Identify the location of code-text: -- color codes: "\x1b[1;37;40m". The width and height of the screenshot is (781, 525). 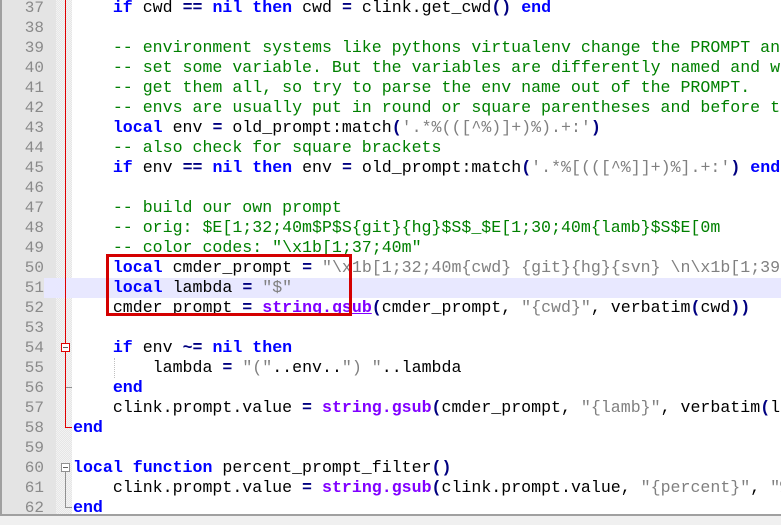
(247, 248).